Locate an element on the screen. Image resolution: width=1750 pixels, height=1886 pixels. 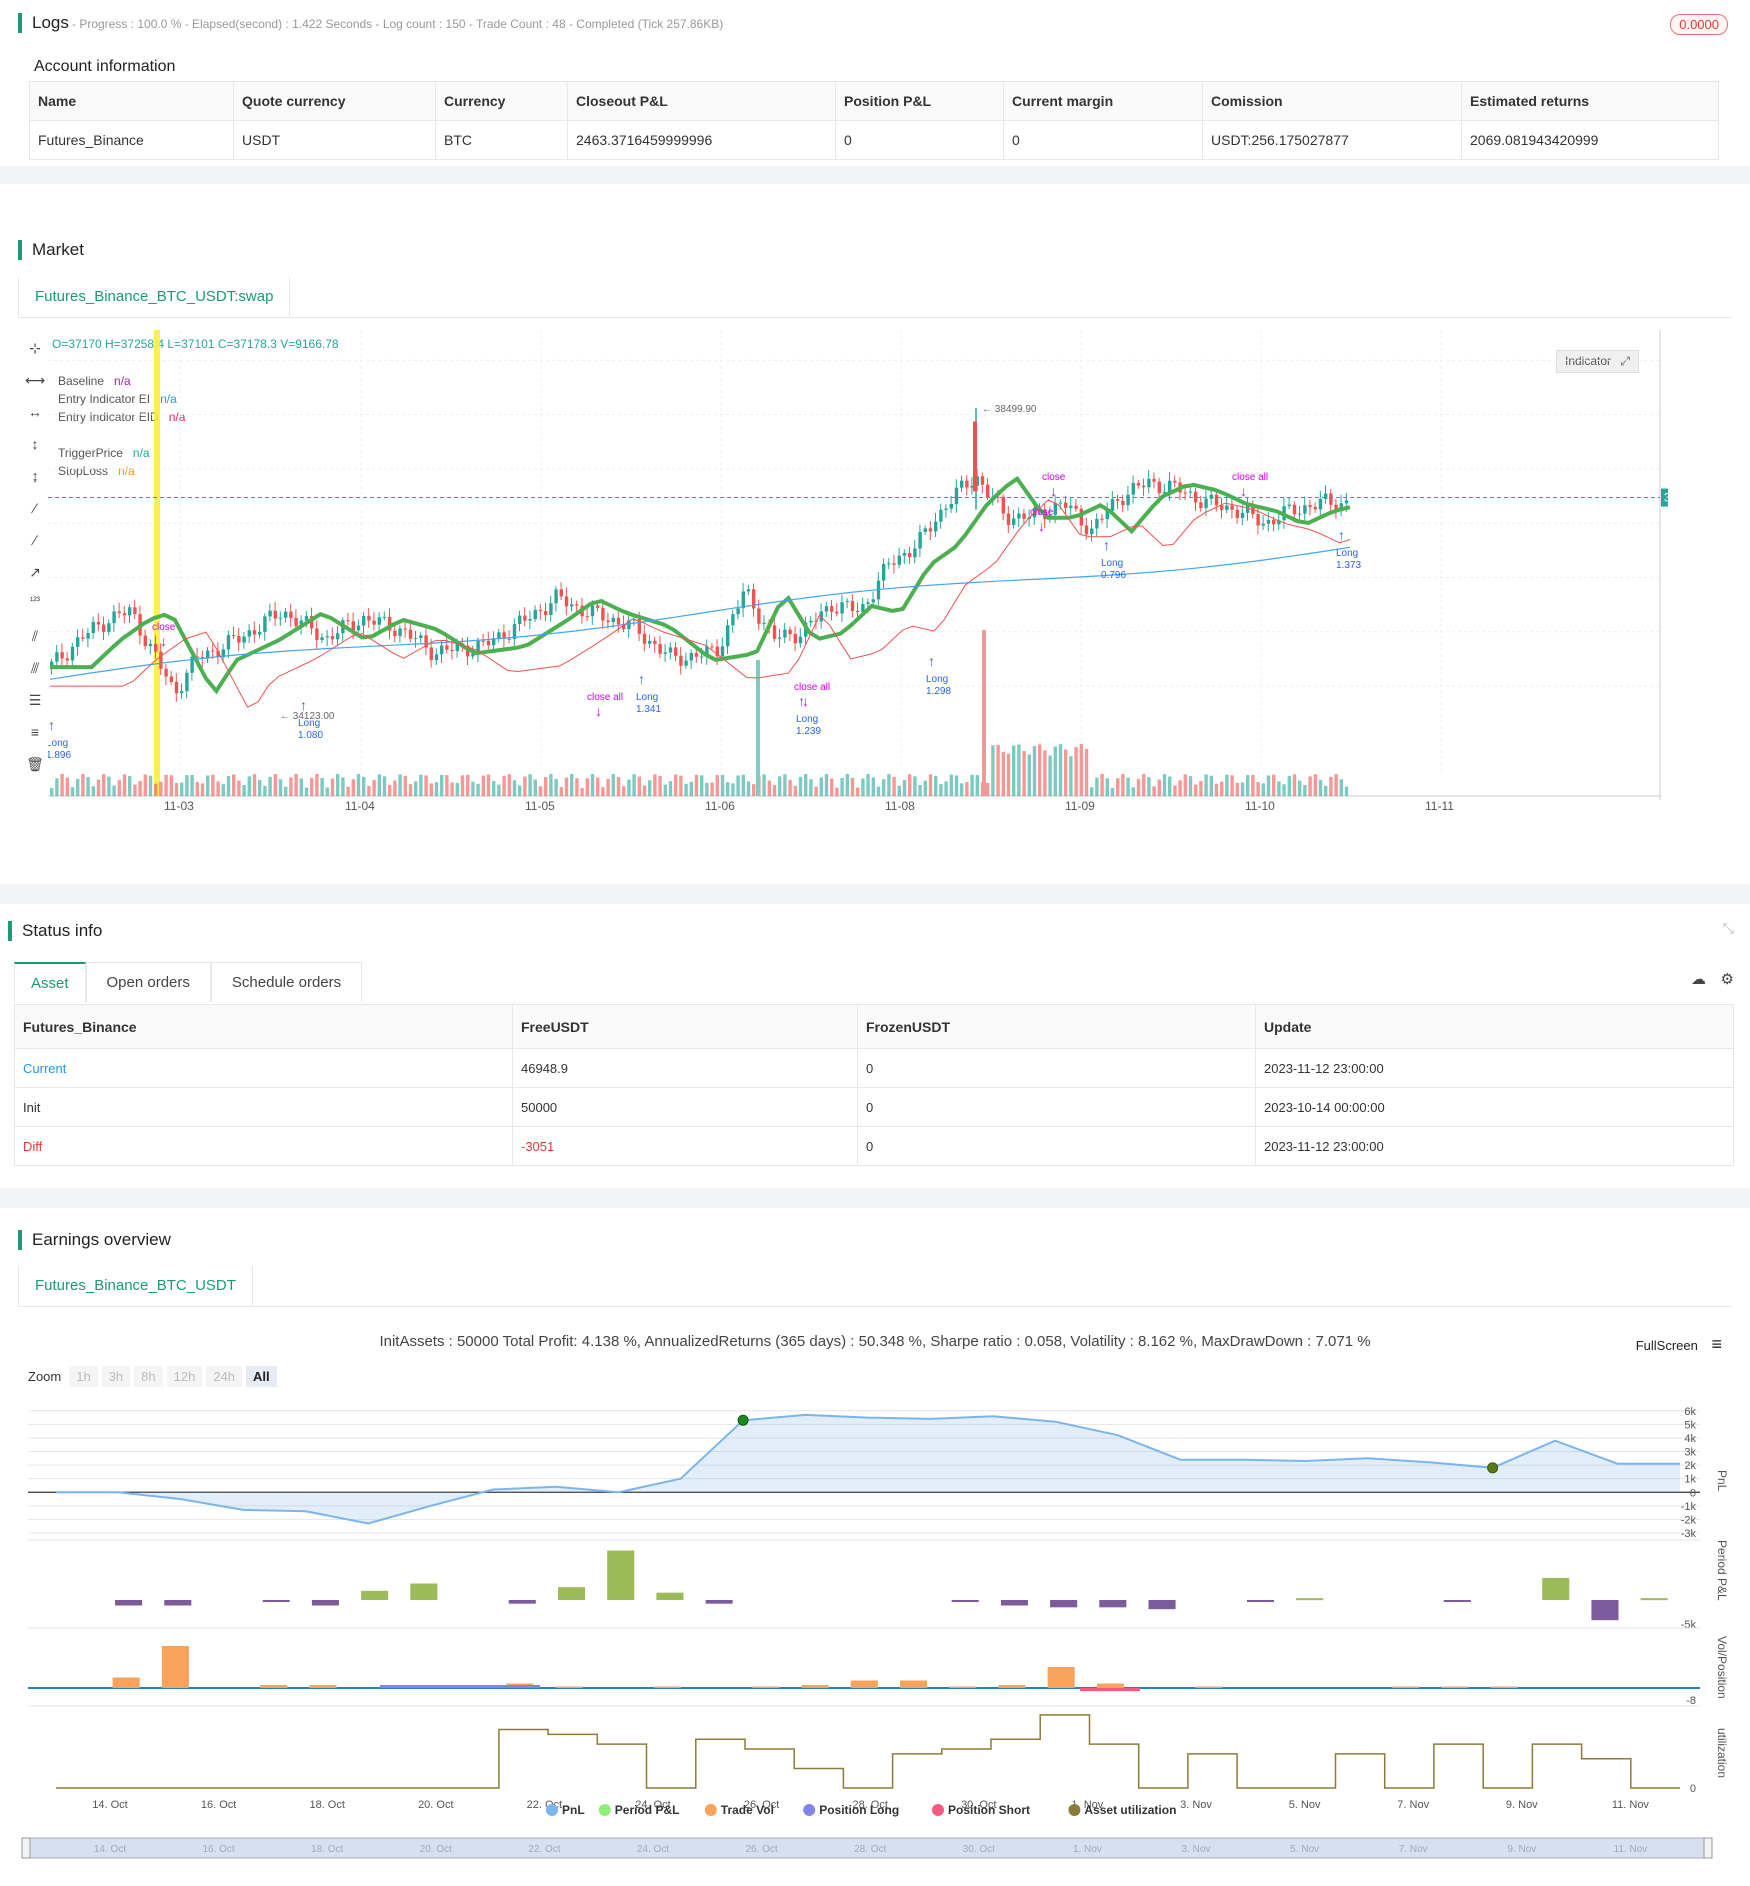
legend-label: Position Long is located at coordinates (859, 1810).